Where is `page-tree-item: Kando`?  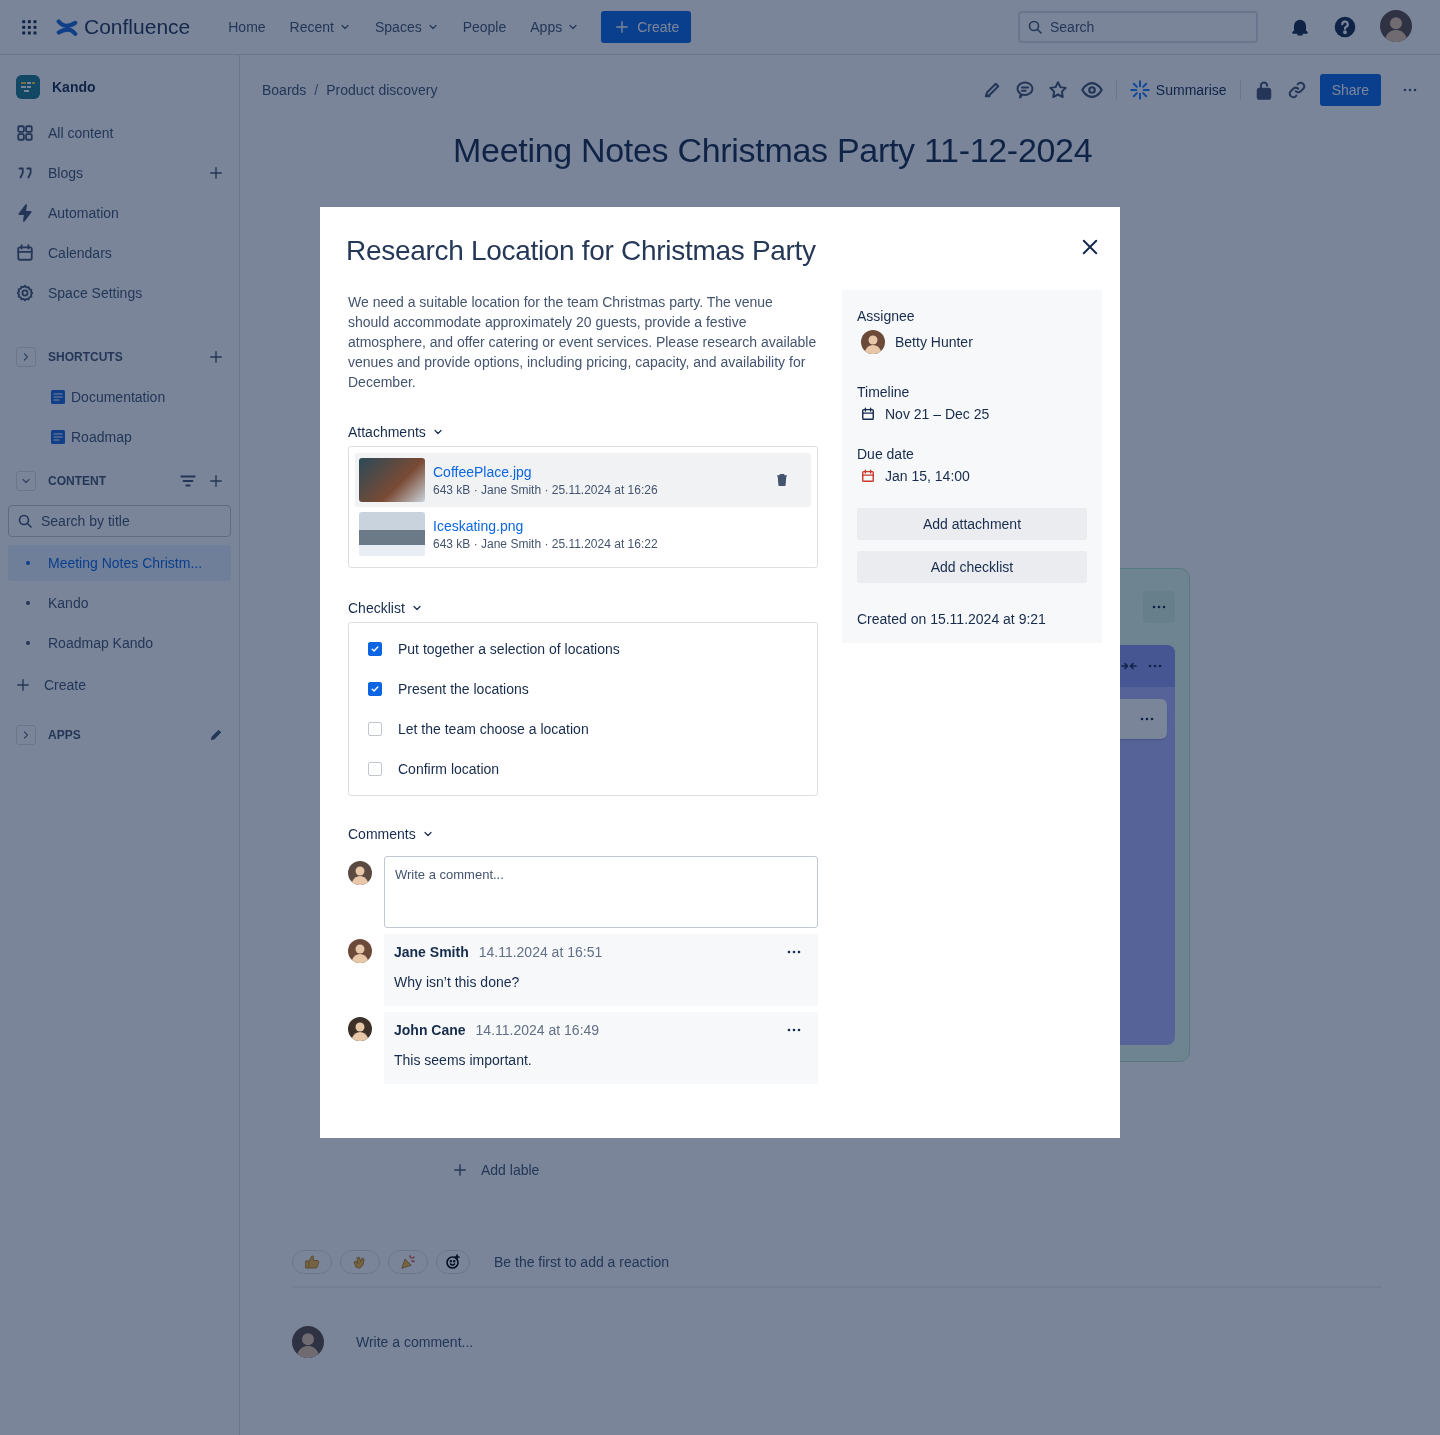
page-tree-item: Kando is located at coordinates (119, 603).